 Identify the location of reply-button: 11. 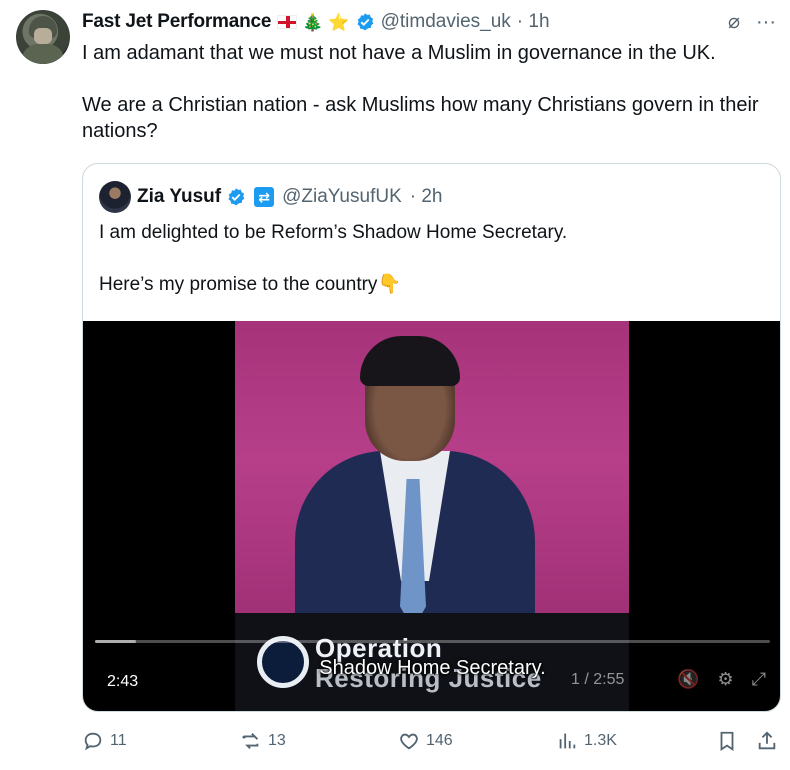
(104, 741).